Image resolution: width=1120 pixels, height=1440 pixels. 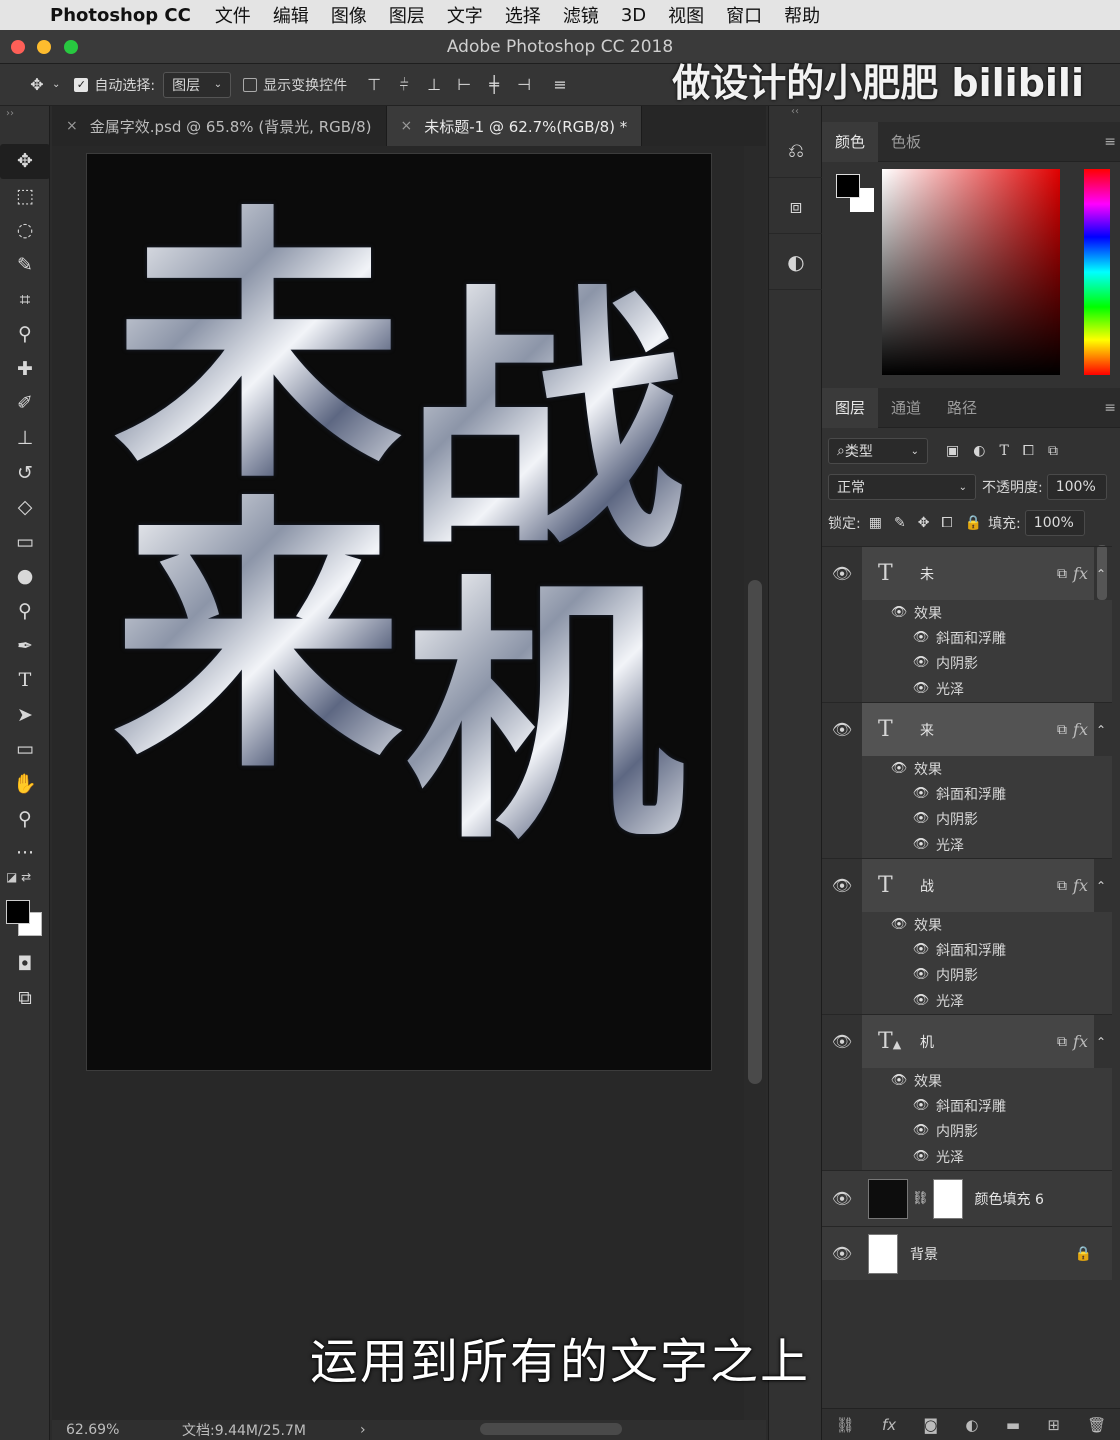 I want to click on foreground-color-chip, so click(x=848, y=186).